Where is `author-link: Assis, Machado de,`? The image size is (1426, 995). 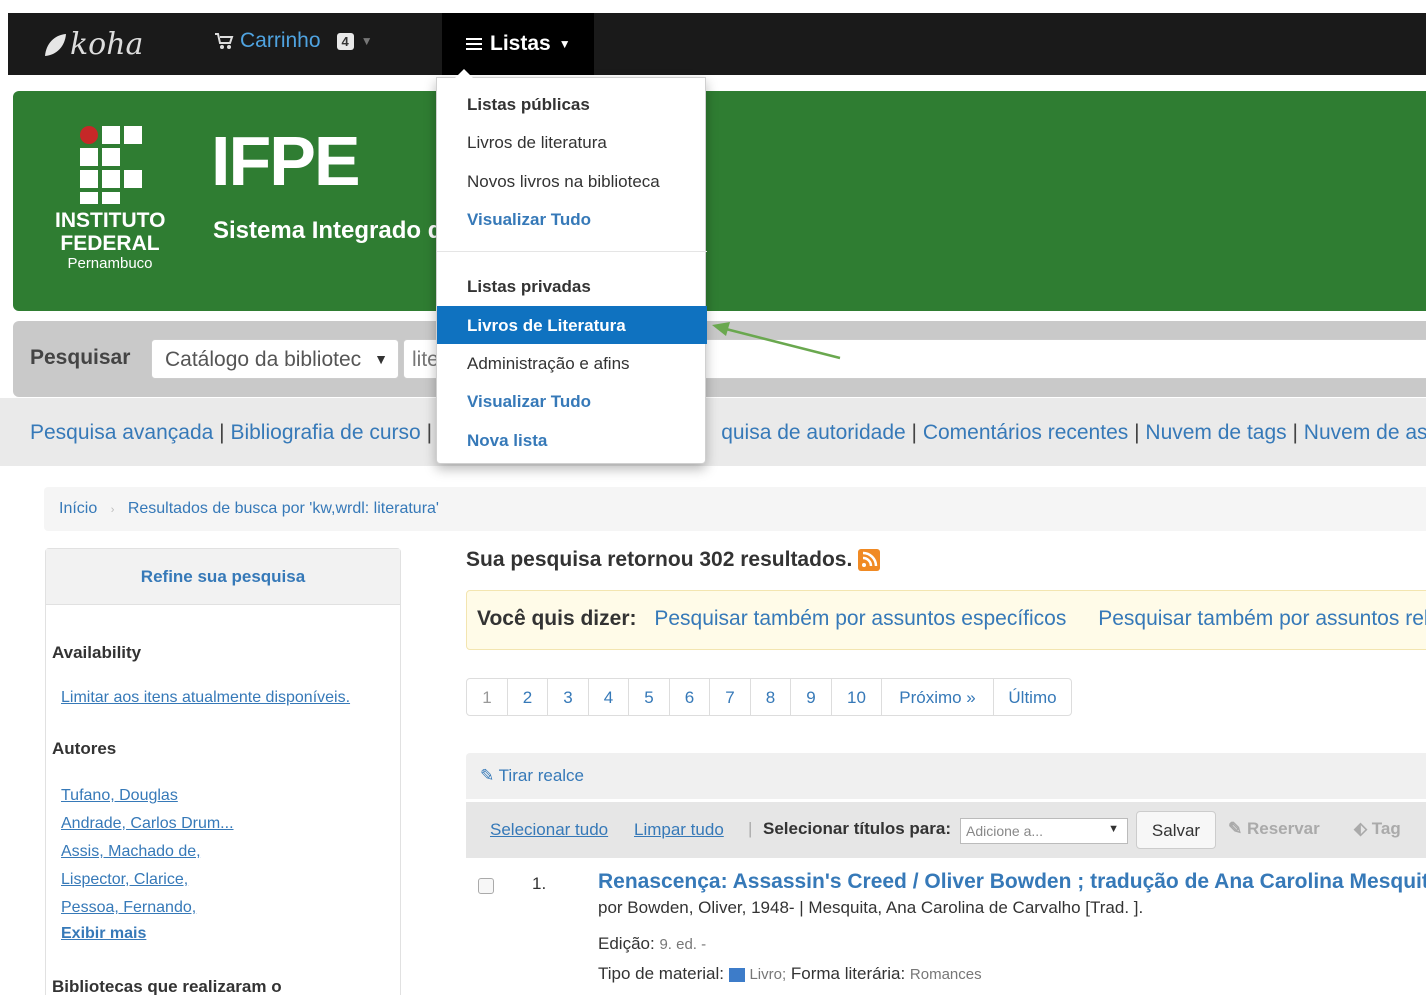 author-link: Assis, Machado de, is located at coordinates (131, 852).